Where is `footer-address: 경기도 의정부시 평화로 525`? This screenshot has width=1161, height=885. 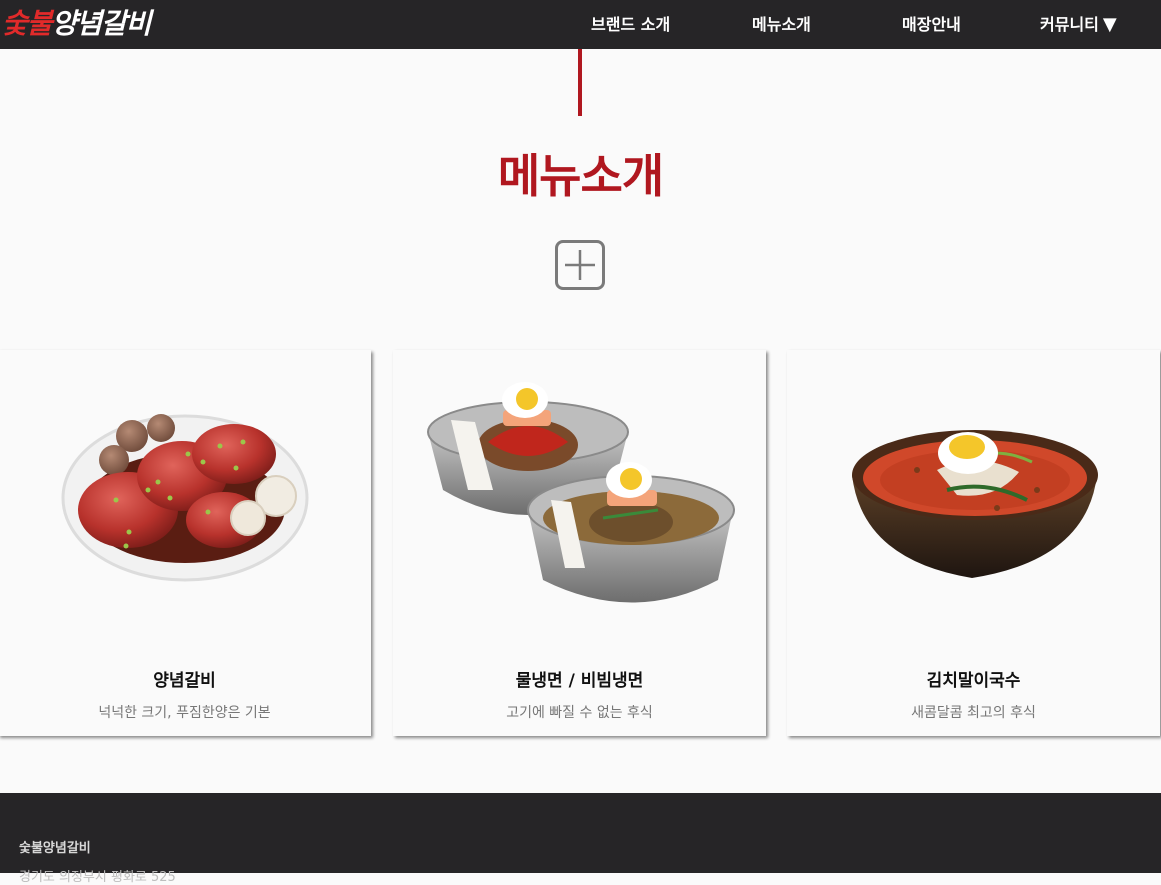
footer-address: 경기도 의정부시 평화로 525 is located at coordinates (97, 877).